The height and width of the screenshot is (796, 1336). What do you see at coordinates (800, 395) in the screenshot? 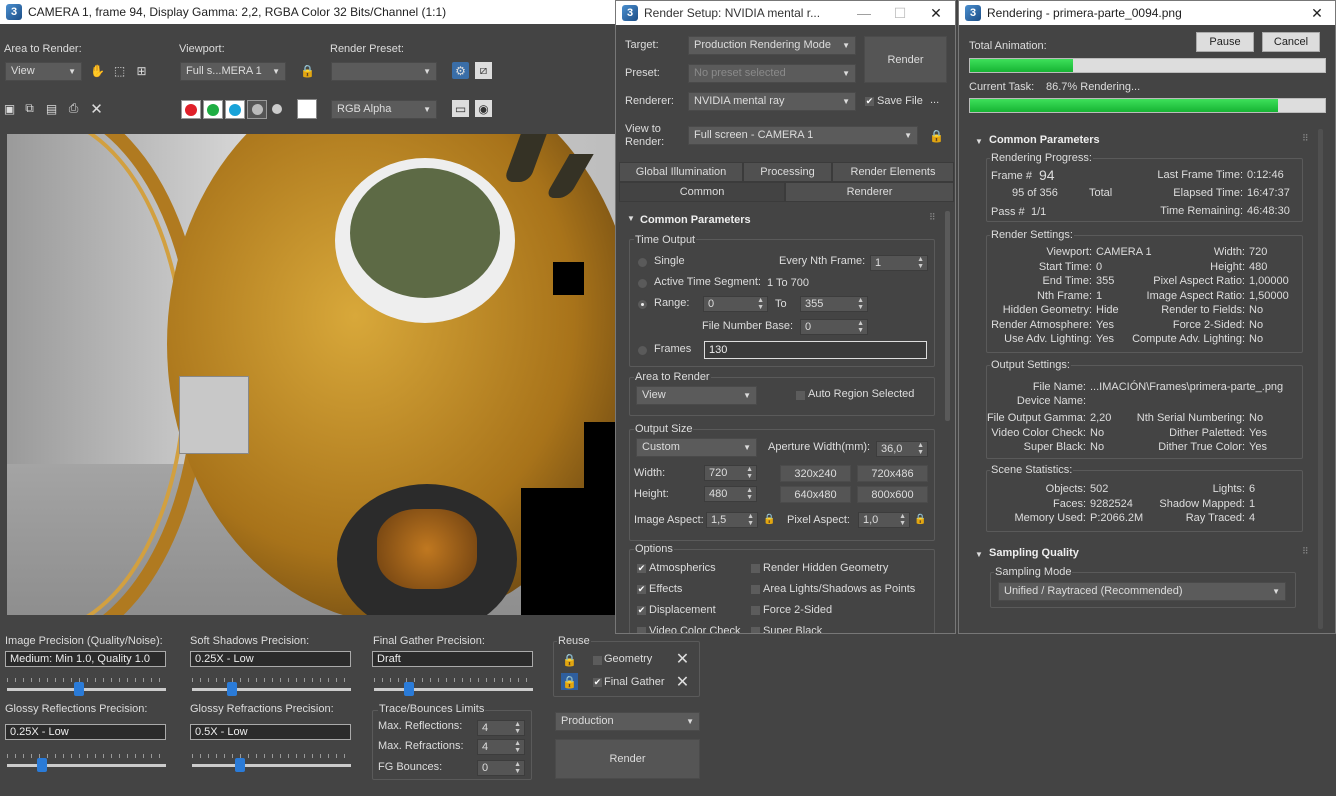
I see `auto-region-checkbox` at bounding box center [800, 395].